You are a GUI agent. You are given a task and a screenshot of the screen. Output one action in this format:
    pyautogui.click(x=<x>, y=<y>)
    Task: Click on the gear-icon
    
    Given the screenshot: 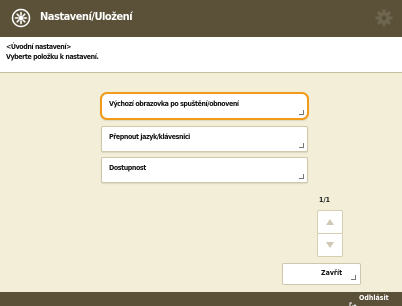 What is the action you would take?
    pyautogui.click(x=384, y=18)
    